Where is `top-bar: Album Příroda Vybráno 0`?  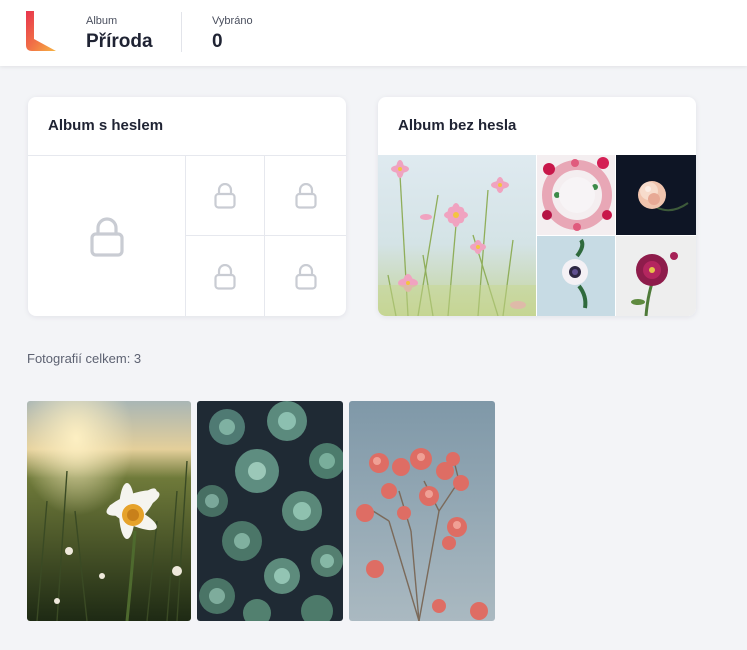
top-bar: Album Příroda Vybráno 0 is located at coordinates (373, 33).